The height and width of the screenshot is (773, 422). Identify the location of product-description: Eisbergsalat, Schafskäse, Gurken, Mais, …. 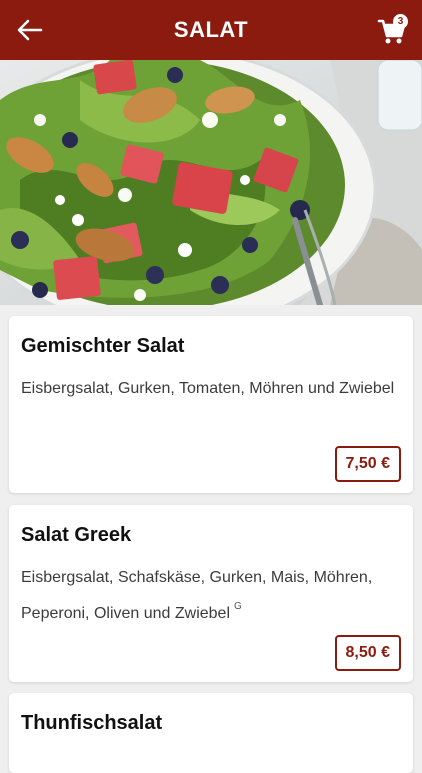
(197, 595).